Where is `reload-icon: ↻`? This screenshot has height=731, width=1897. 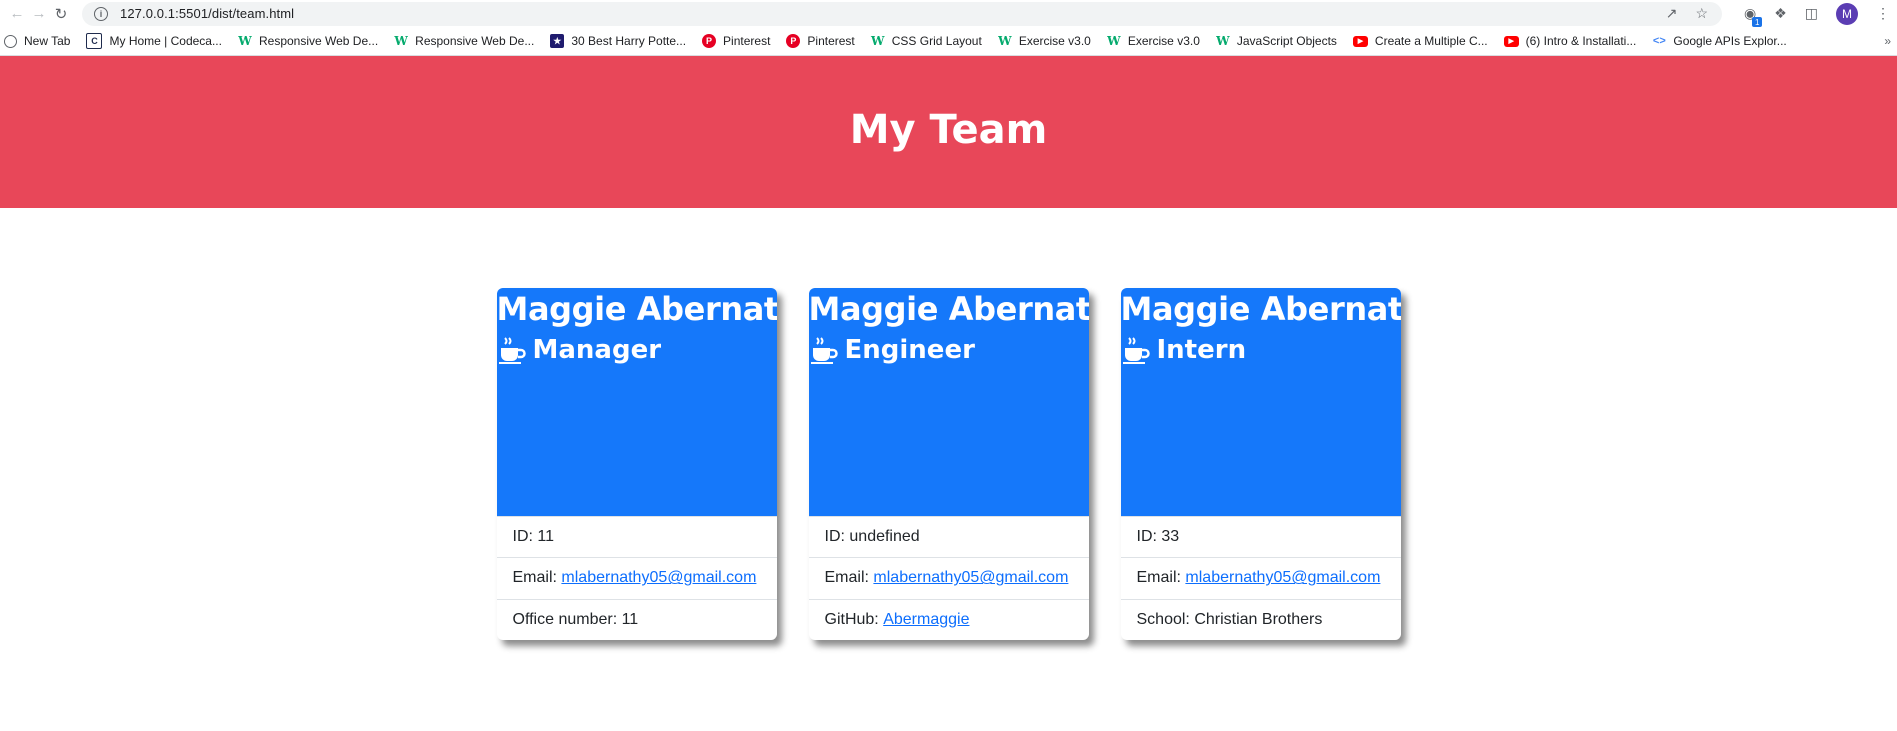 reload-icon: ↻ is located at coordinates (61, 14).